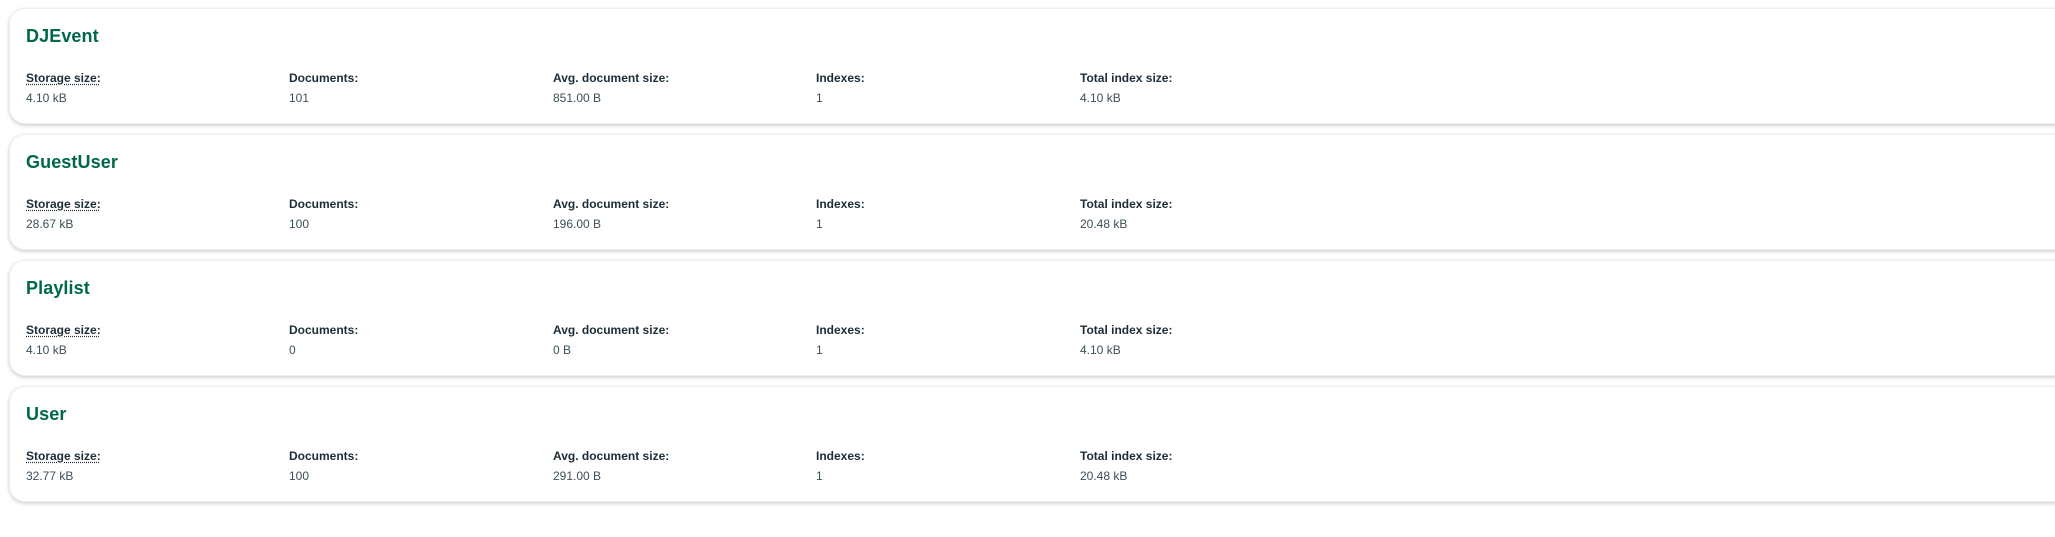 This screenshot has height=537, width=2055. Describe the element at coordinates (292, 350) in the screenshot. I see `documents-value: 0` at that location.